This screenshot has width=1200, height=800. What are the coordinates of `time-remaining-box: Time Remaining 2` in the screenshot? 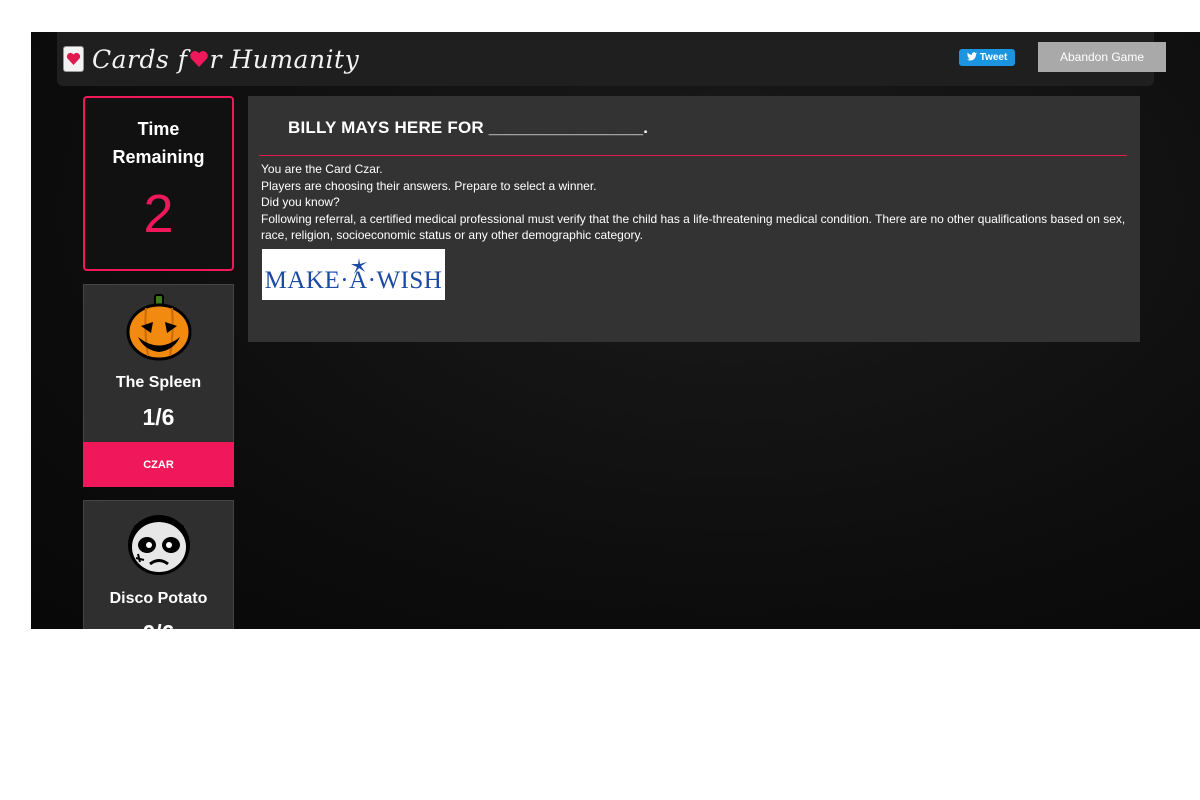 It's located at (158, 183).